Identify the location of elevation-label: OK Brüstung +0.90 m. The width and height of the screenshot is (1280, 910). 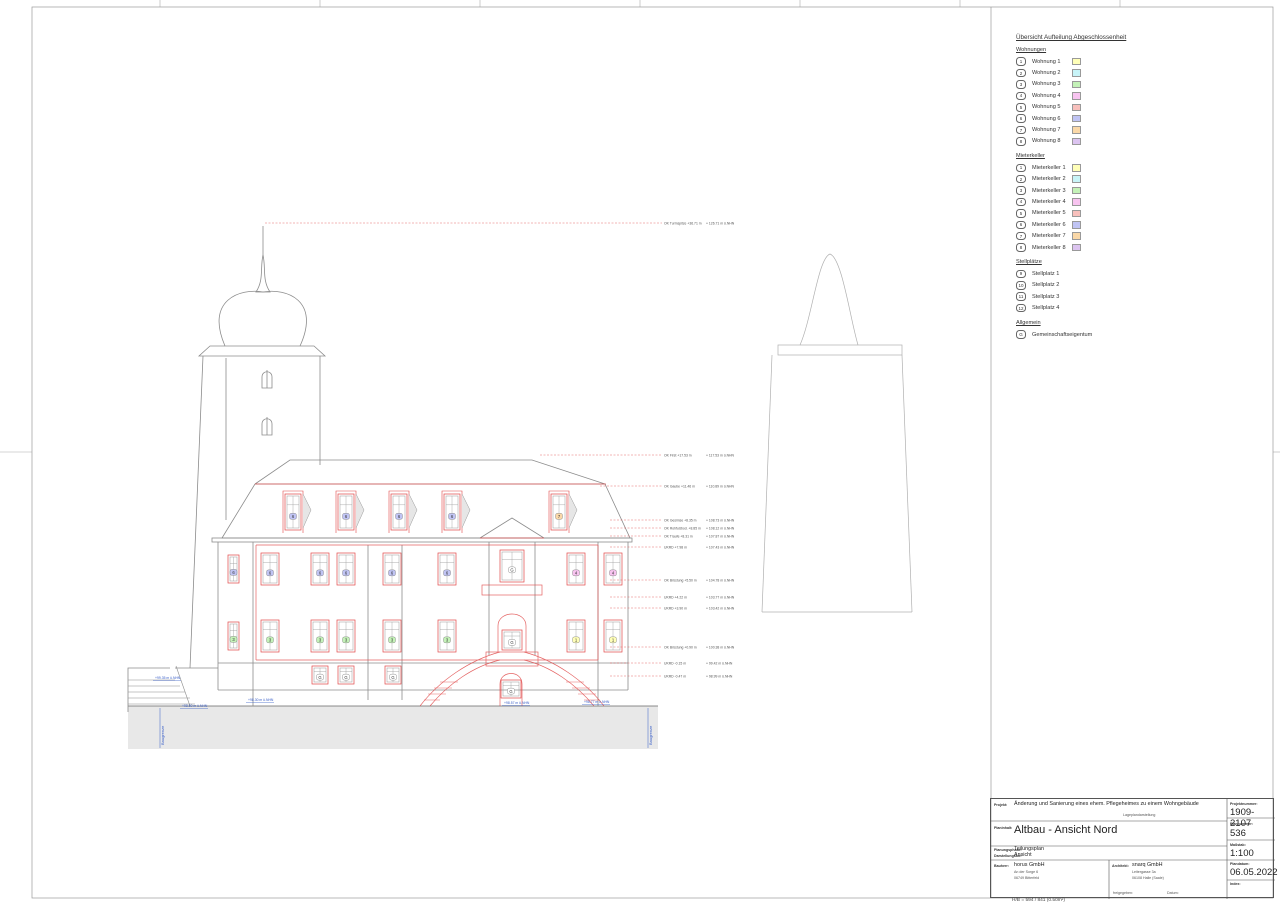
(680, 647).